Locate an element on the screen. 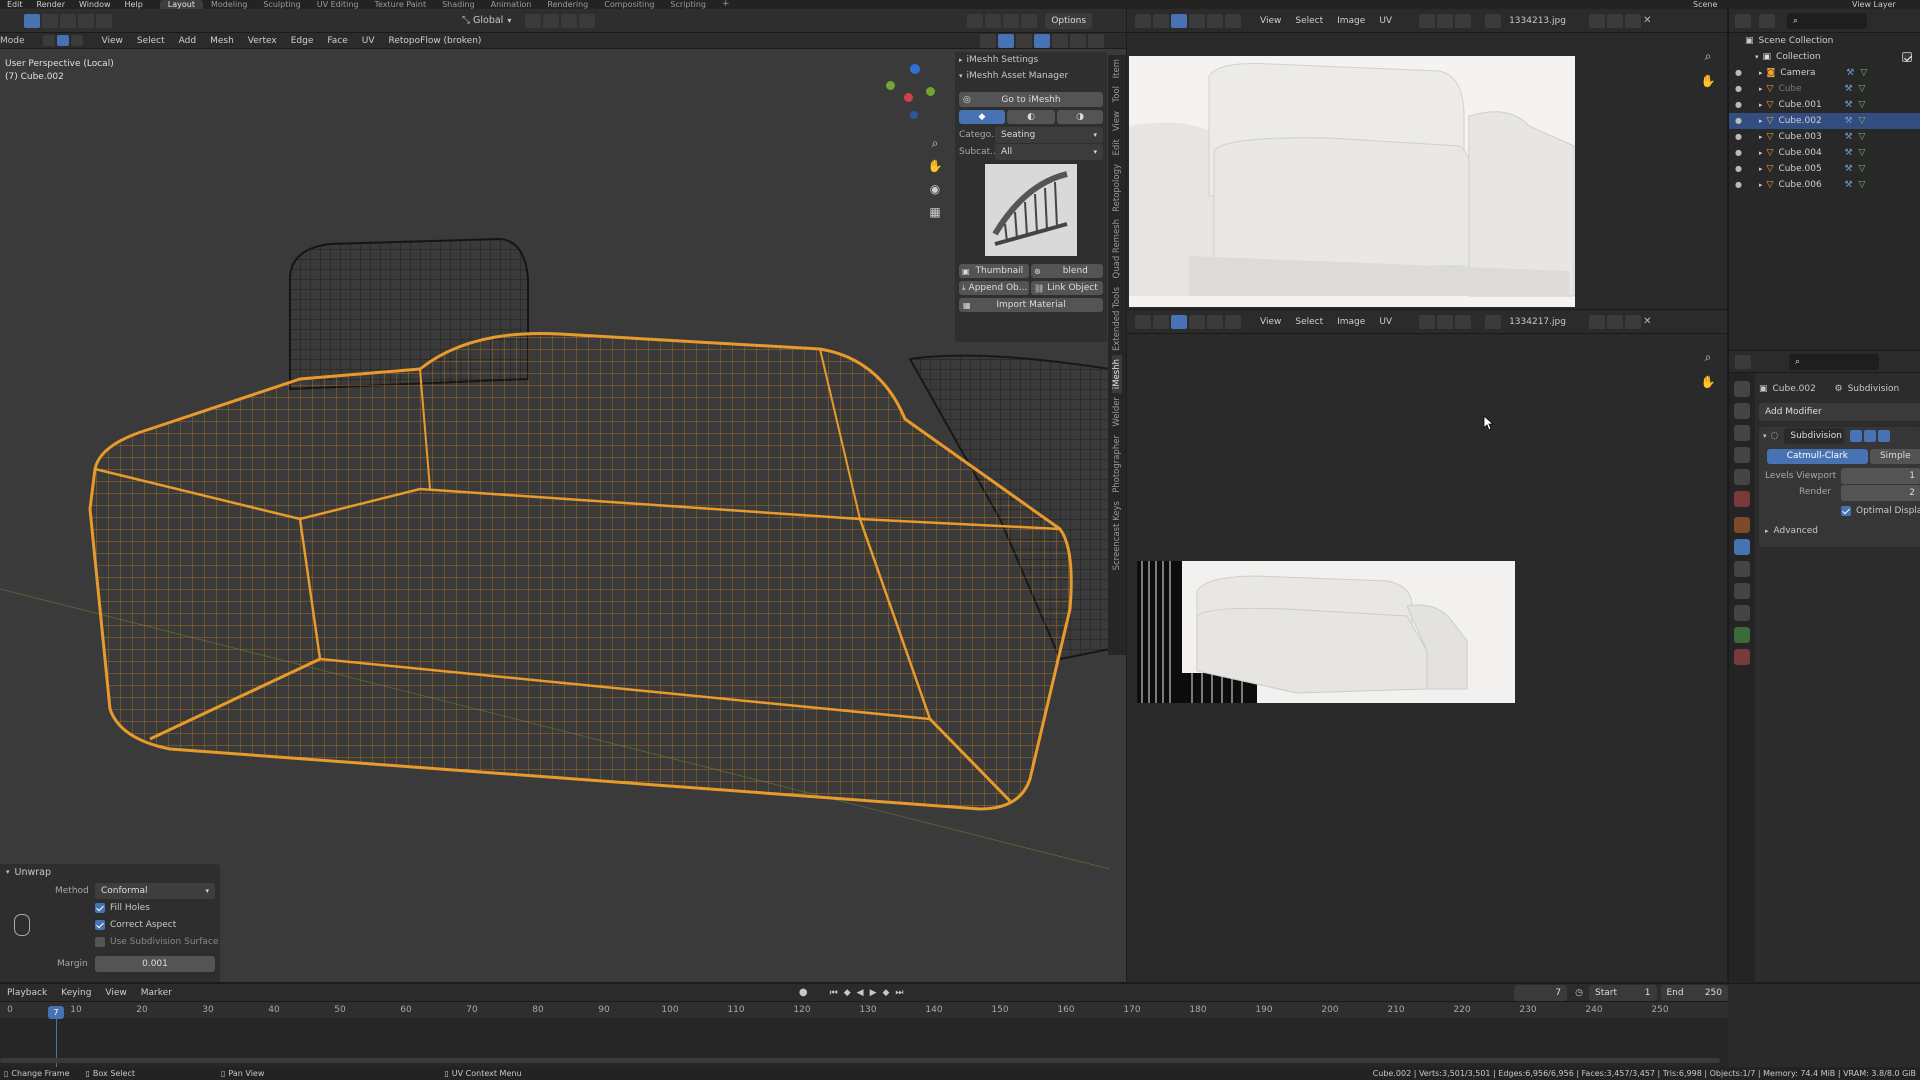 The image size is (1920, 1080). image-browse-icon is located at coordinates (1493, 321).